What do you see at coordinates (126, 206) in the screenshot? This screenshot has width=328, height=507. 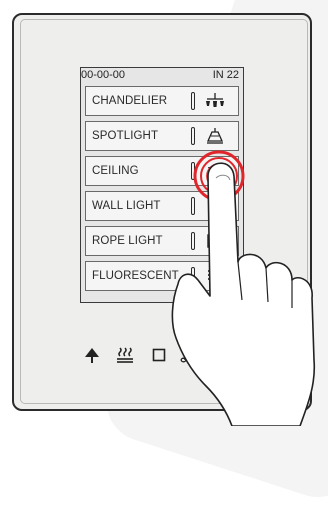 I see `light-item-label: WALL LIGHT` at bounding box center [126, 206].